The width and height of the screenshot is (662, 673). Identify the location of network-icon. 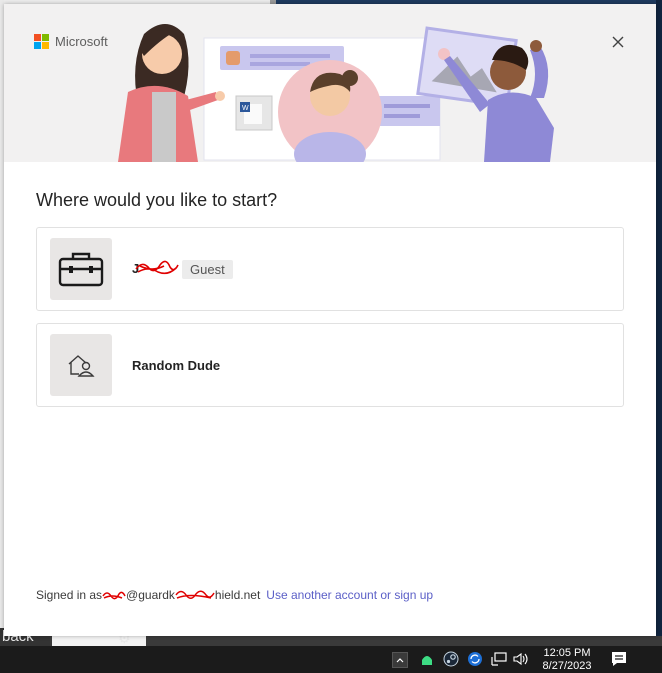
(499, 659).